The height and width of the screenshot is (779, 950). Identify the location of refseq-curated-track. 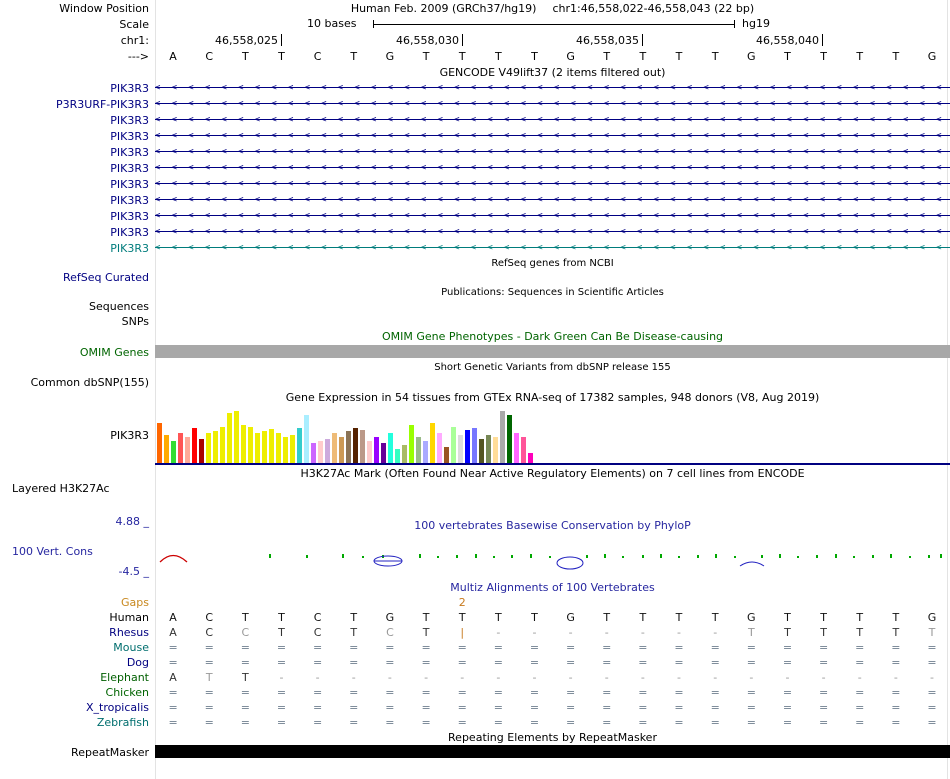
(552, 277).